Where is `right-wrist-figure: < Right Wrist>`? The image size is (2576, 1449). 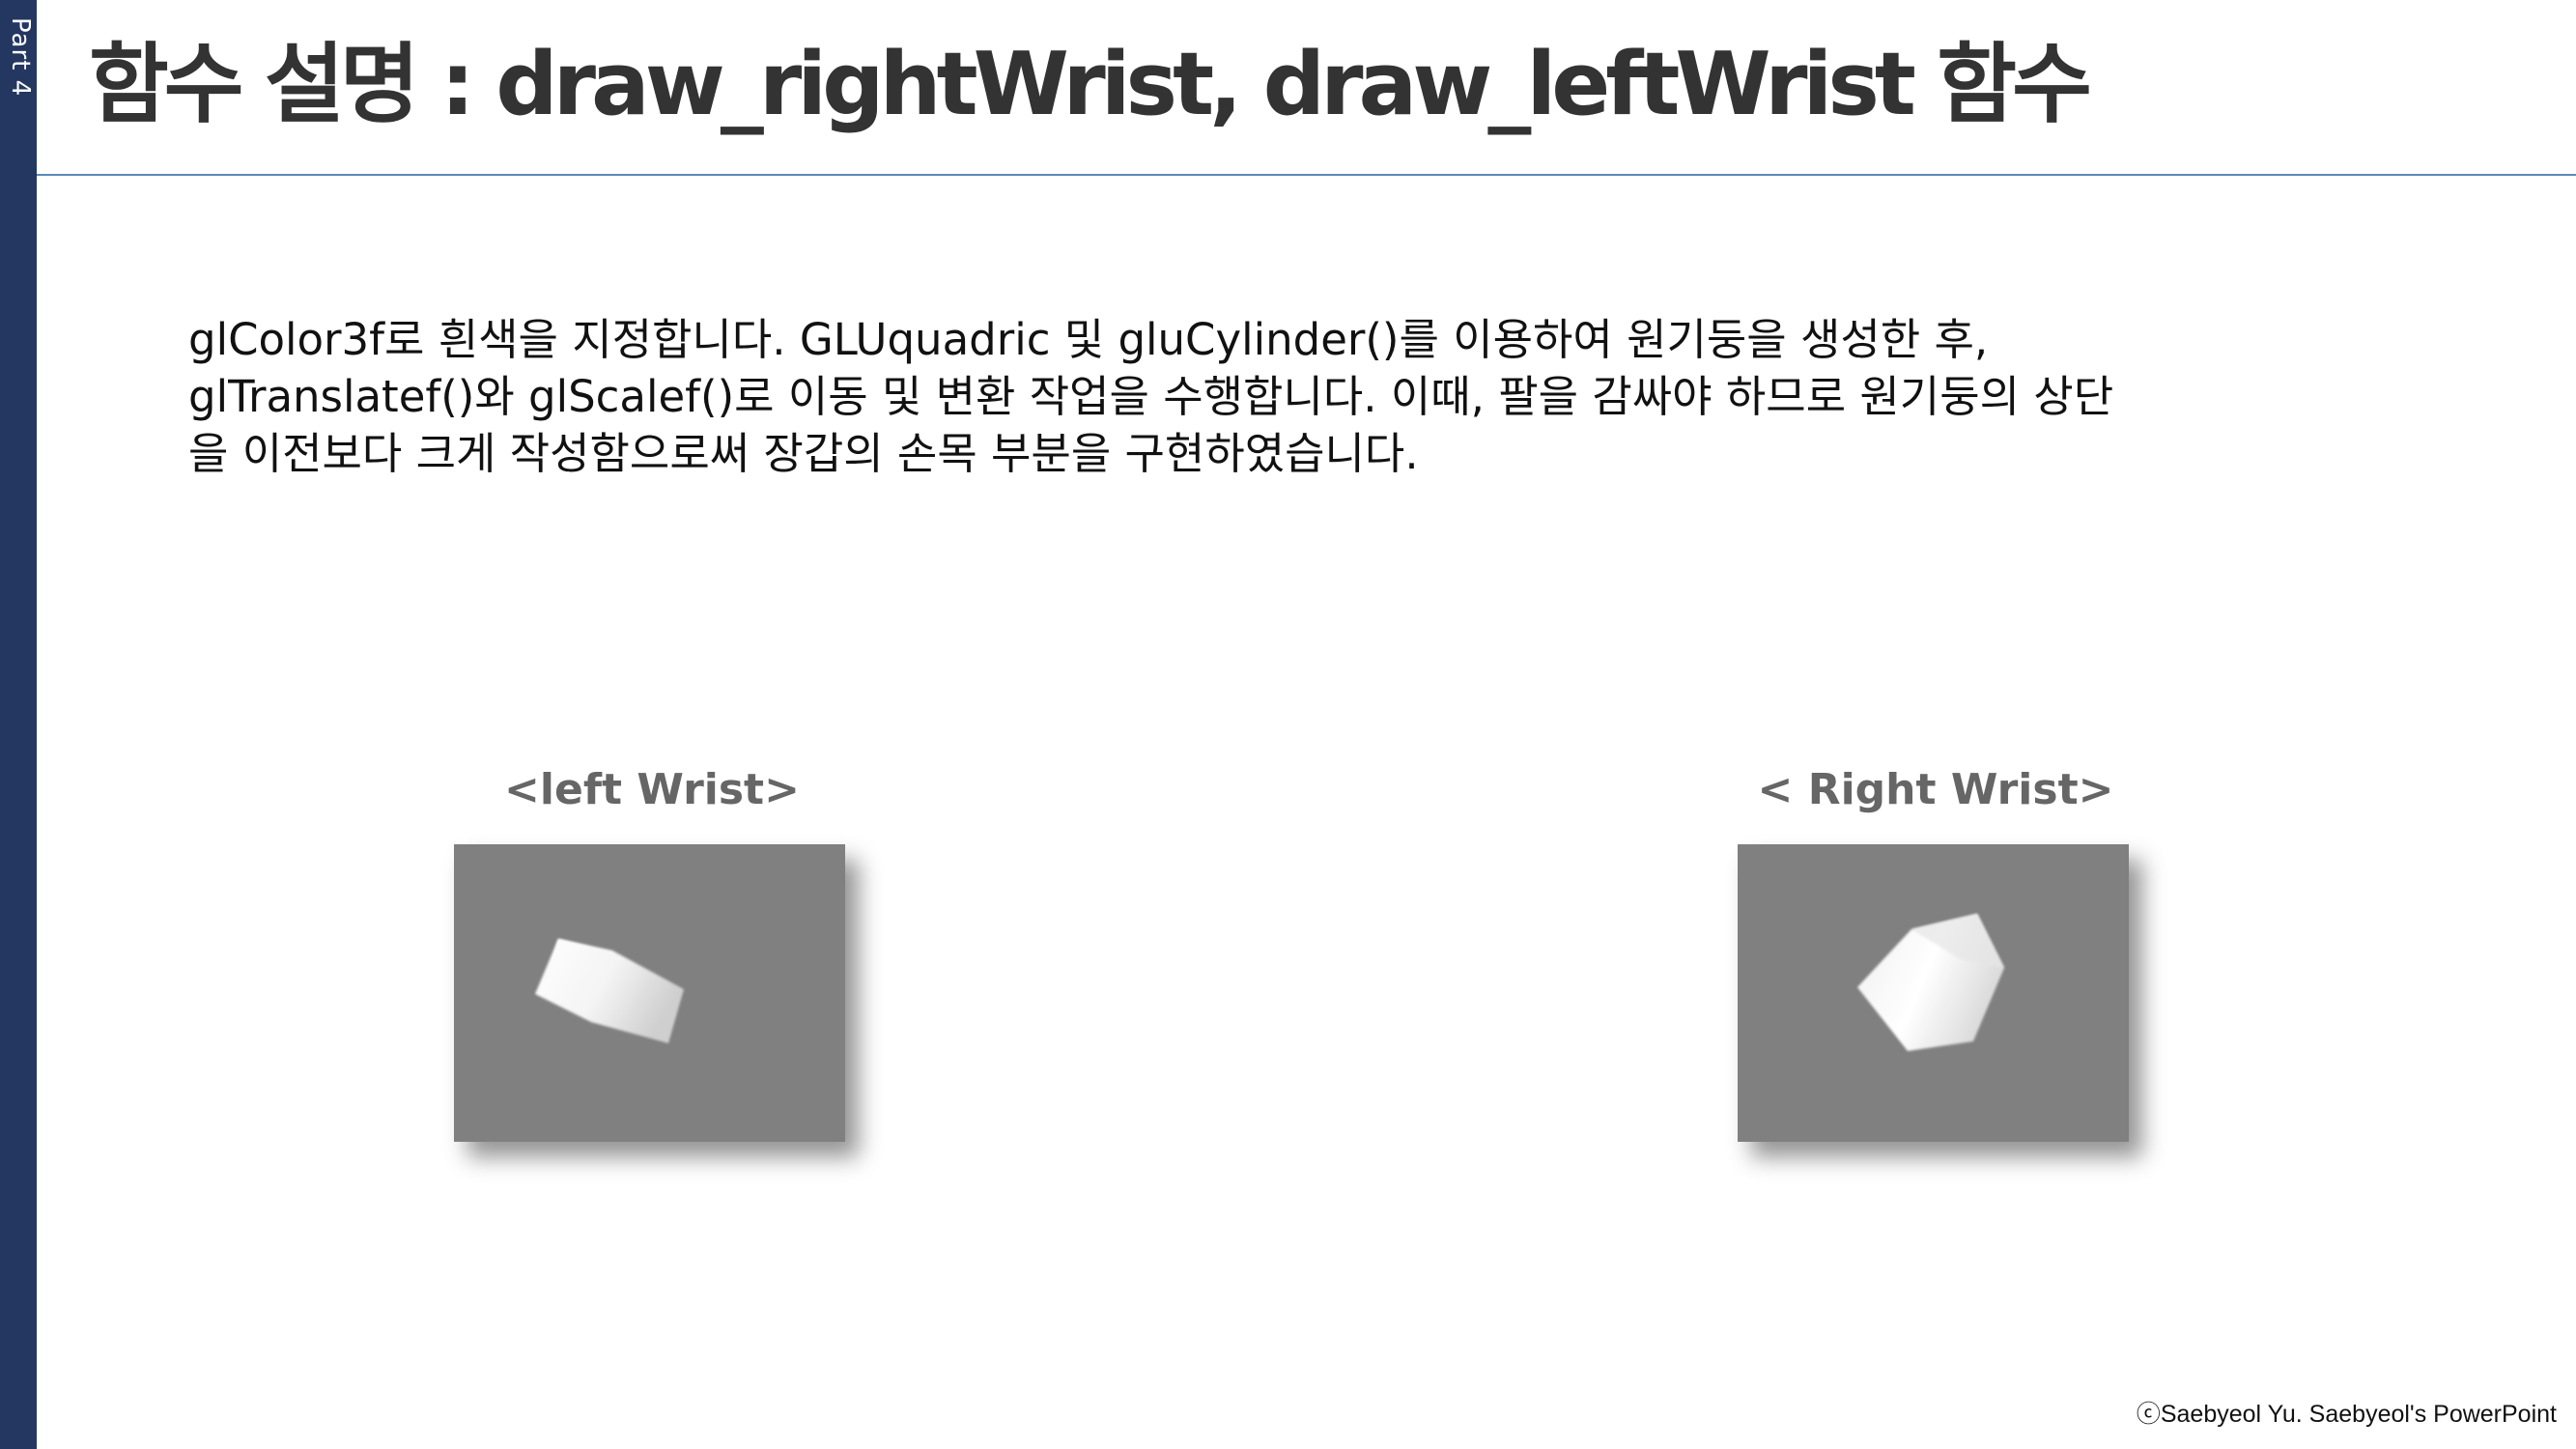 right-wrist-figure: < Right Wrist> is located at coordinates (1936, 952).